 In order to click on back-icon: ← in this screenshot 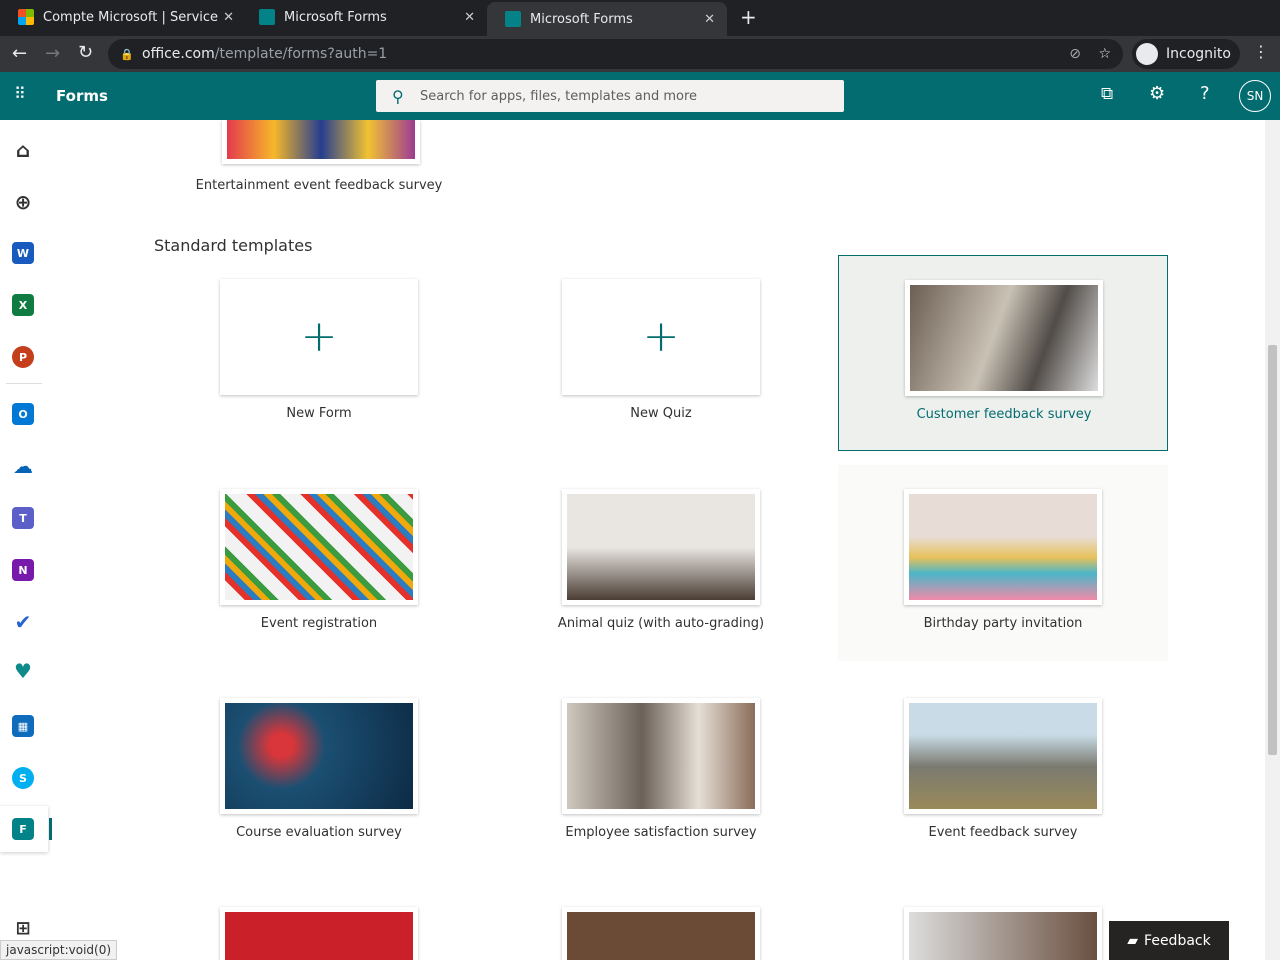, I will do `click(19, 53)`.